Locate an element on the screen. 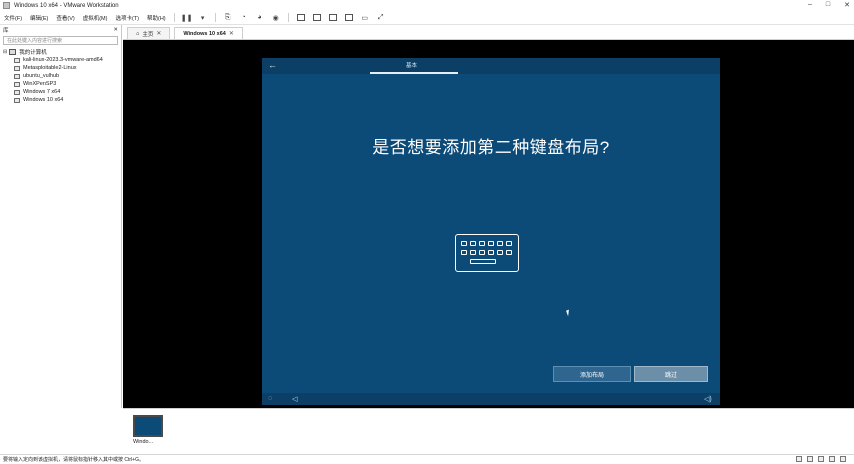 The height and width of the screenshot is (464, 854). computer-icon is located at coordinates (13, 52).